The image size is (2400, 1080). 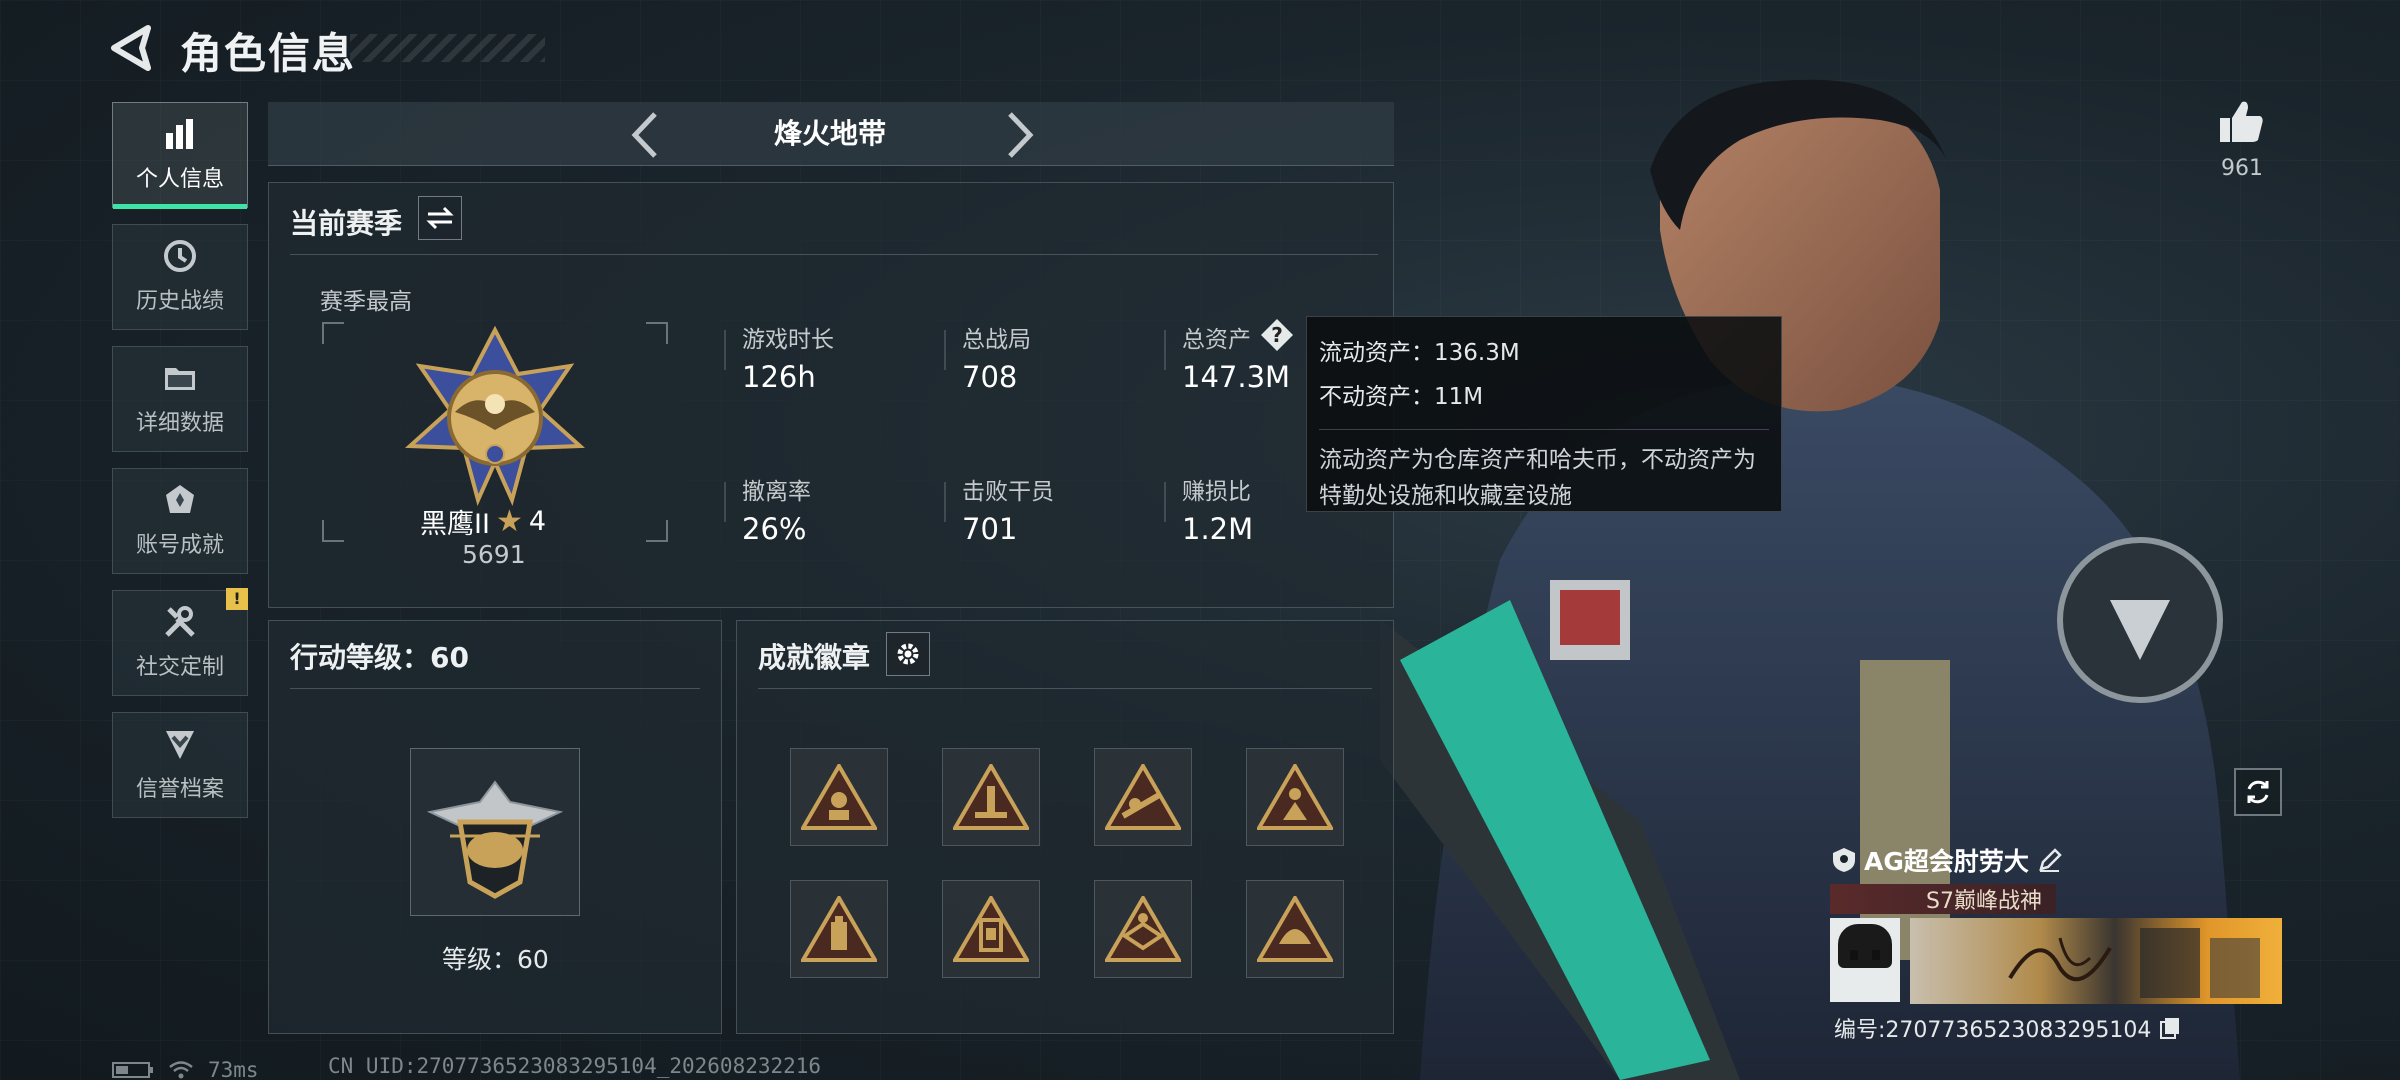 I want to click on nav-label: 详细数据, so click(x=179, y=423).